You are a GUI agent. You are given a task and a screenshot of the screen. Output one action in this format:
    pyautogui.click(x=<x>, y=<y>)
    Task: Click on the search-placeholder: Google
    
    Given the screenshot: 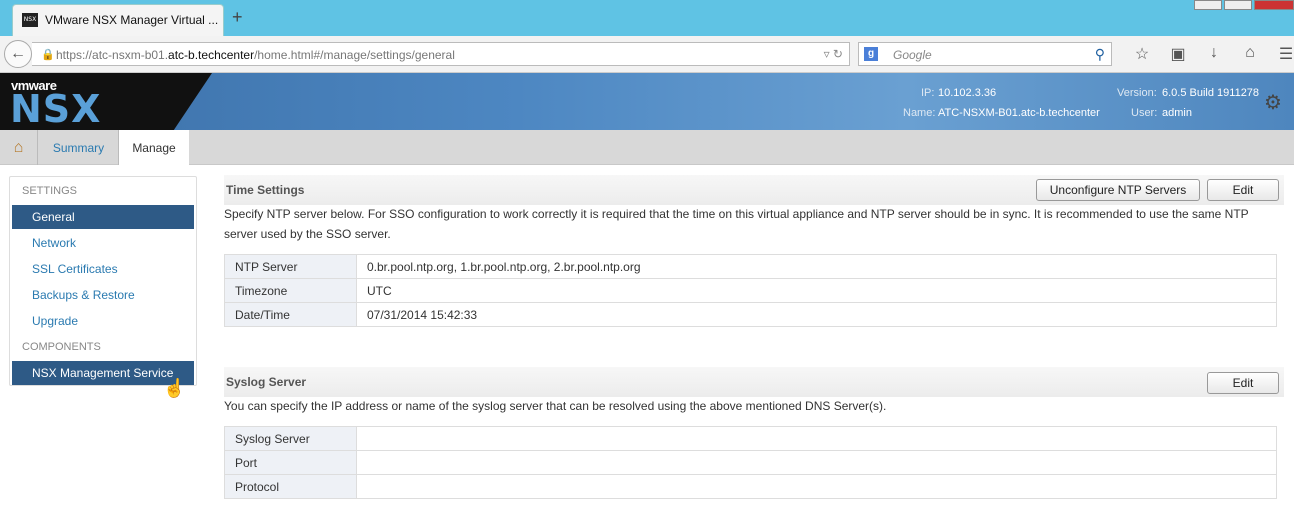 What is the action you would take?
    pyautogui.click(x=912, y=55)
    